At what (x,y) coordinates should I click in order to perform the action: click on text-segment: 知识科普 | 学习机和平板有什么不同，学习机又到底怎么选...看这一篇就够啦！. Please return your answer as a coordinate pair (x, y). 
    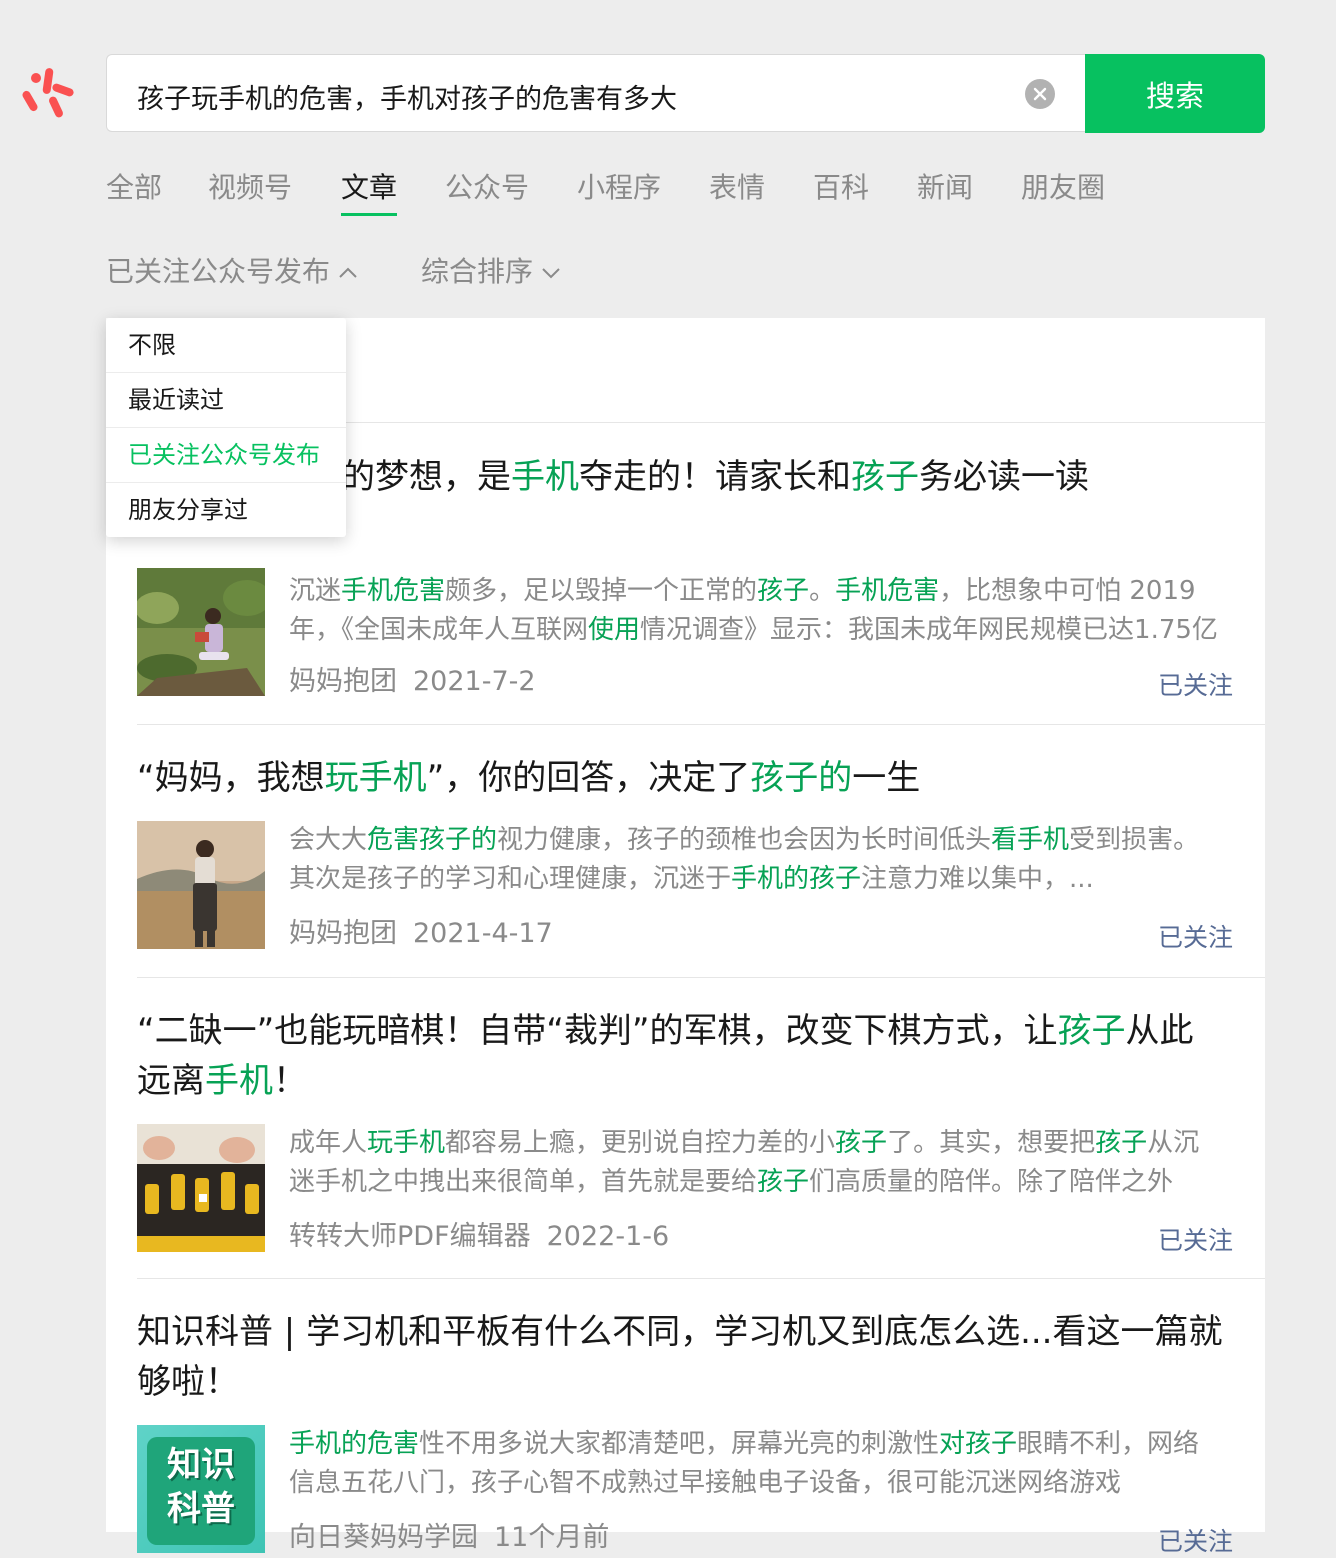
    Looking at the image, I should click on (680, 1357).